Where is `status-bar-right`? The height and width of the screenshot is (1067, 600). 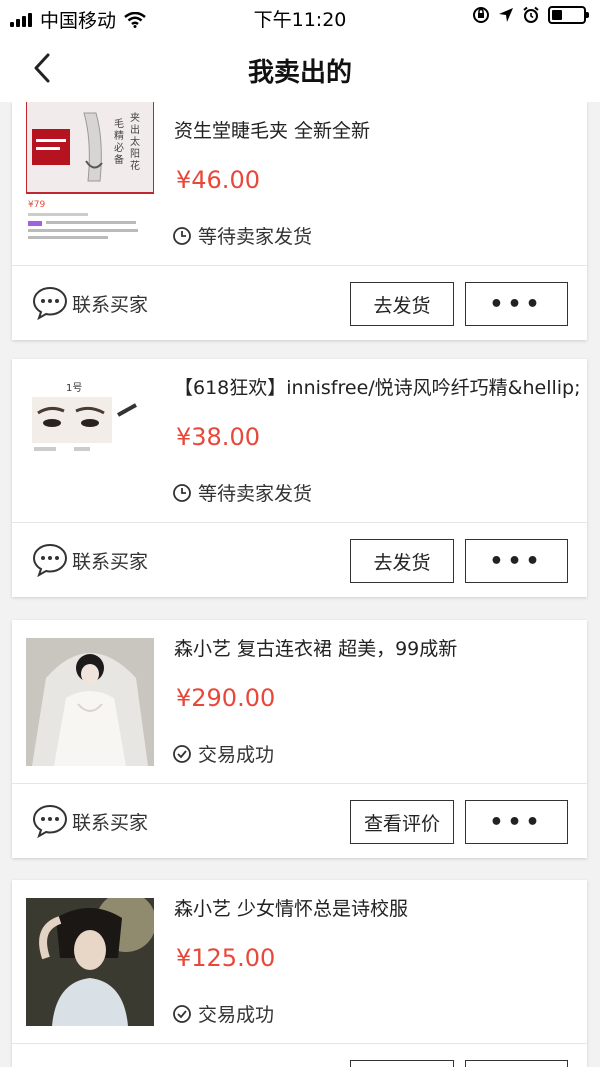
status-bar-right is located at coordinates (526, 15).